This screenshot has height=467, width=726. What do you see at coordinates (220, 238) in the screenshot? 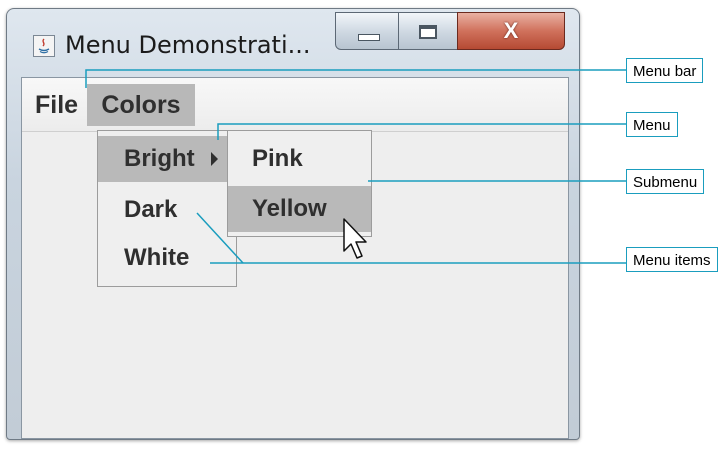
I see `leader-menu-items-dark` at bounding box center [220, 238].